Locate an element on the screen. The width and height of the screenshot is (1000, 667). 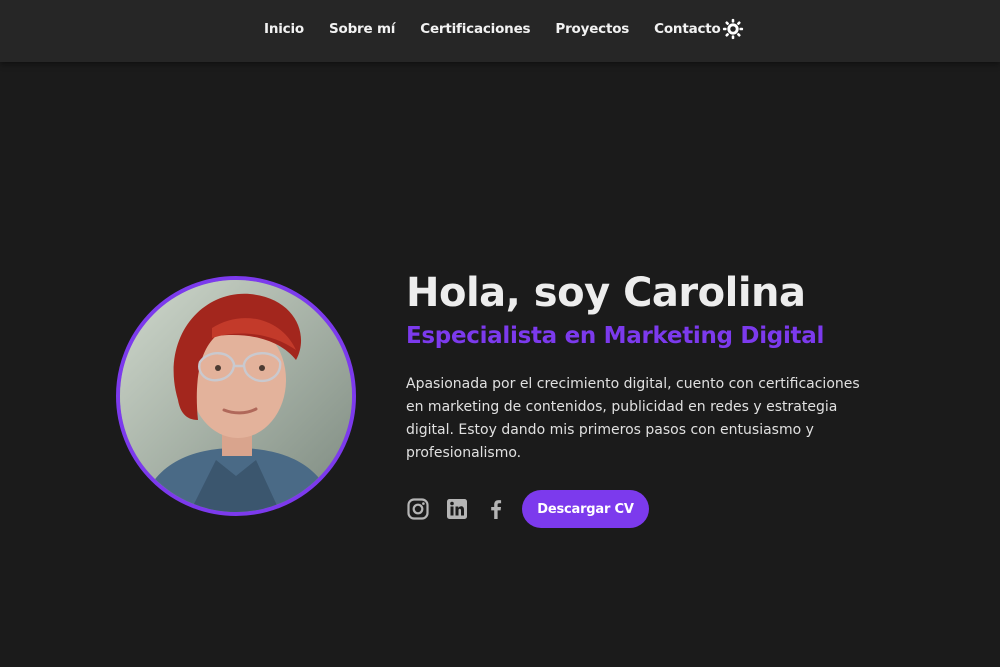
linkedin-icon is located at coordinates (457, 509).